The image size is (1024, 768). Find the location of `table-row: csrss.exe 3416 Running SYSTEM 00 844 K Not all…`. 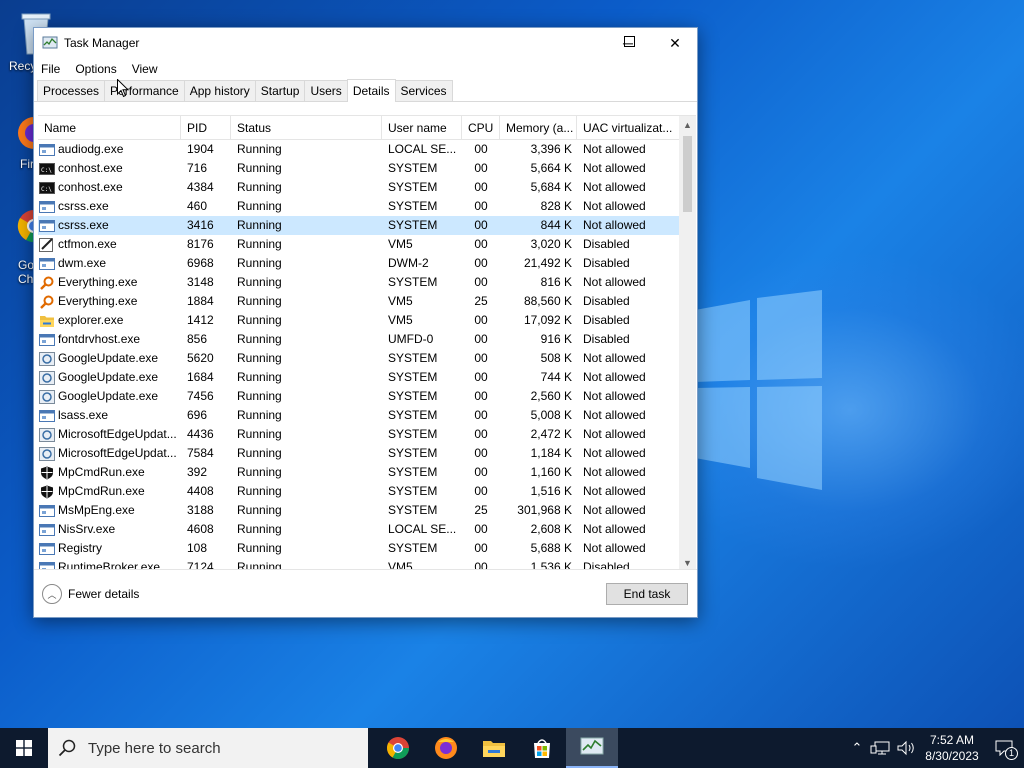

table-row: csrss.exe 3416 Running SYSTEM 00 844 K Not all… is located at coordinates (367, 225).